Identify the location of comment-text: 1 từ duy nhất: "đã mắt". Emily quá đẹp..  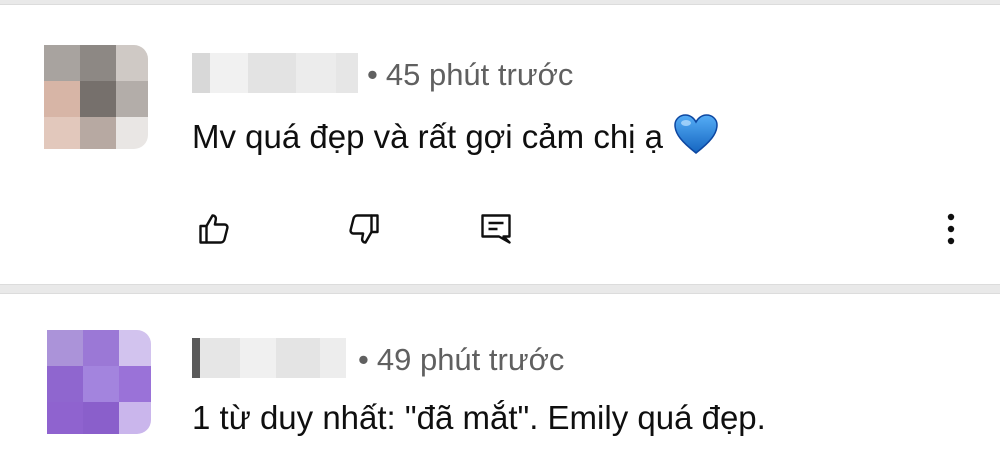
(479, 418).